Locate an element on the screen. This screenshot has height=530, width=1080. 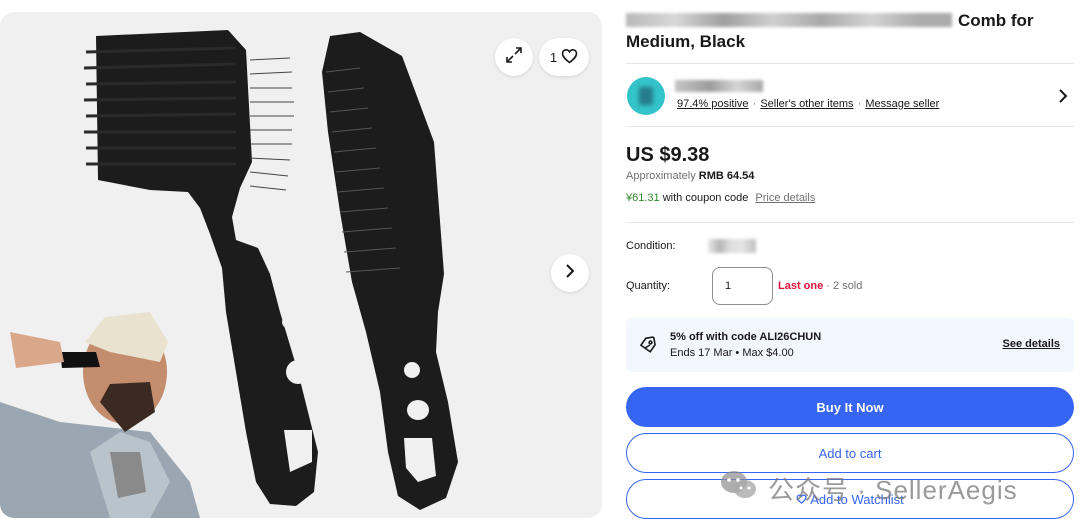
coupon-text: with coupon code is located at coordinates (705, 198).